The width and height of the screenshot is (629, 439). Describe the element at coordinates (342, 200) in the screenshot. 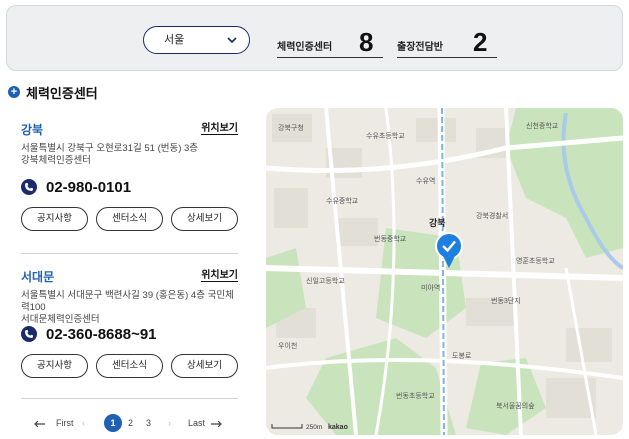

I see `map-label: 수유중학교` at that location.